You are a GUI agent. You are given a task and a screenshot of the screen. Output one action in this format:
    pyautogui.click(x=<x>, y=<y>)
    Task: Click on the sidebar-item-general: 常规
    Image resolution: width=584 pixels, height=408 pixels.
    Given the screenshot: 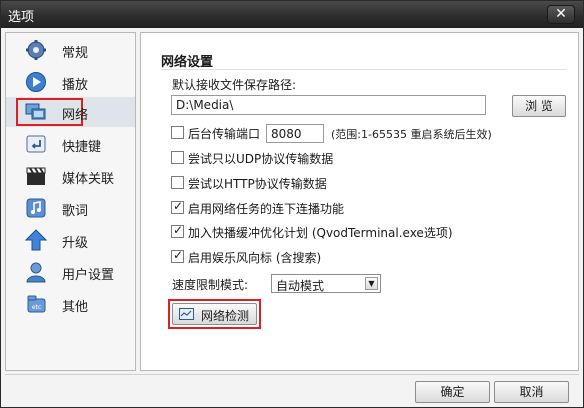 What is the action you would take?
    pyautogui.click(x=70, y=50)
    